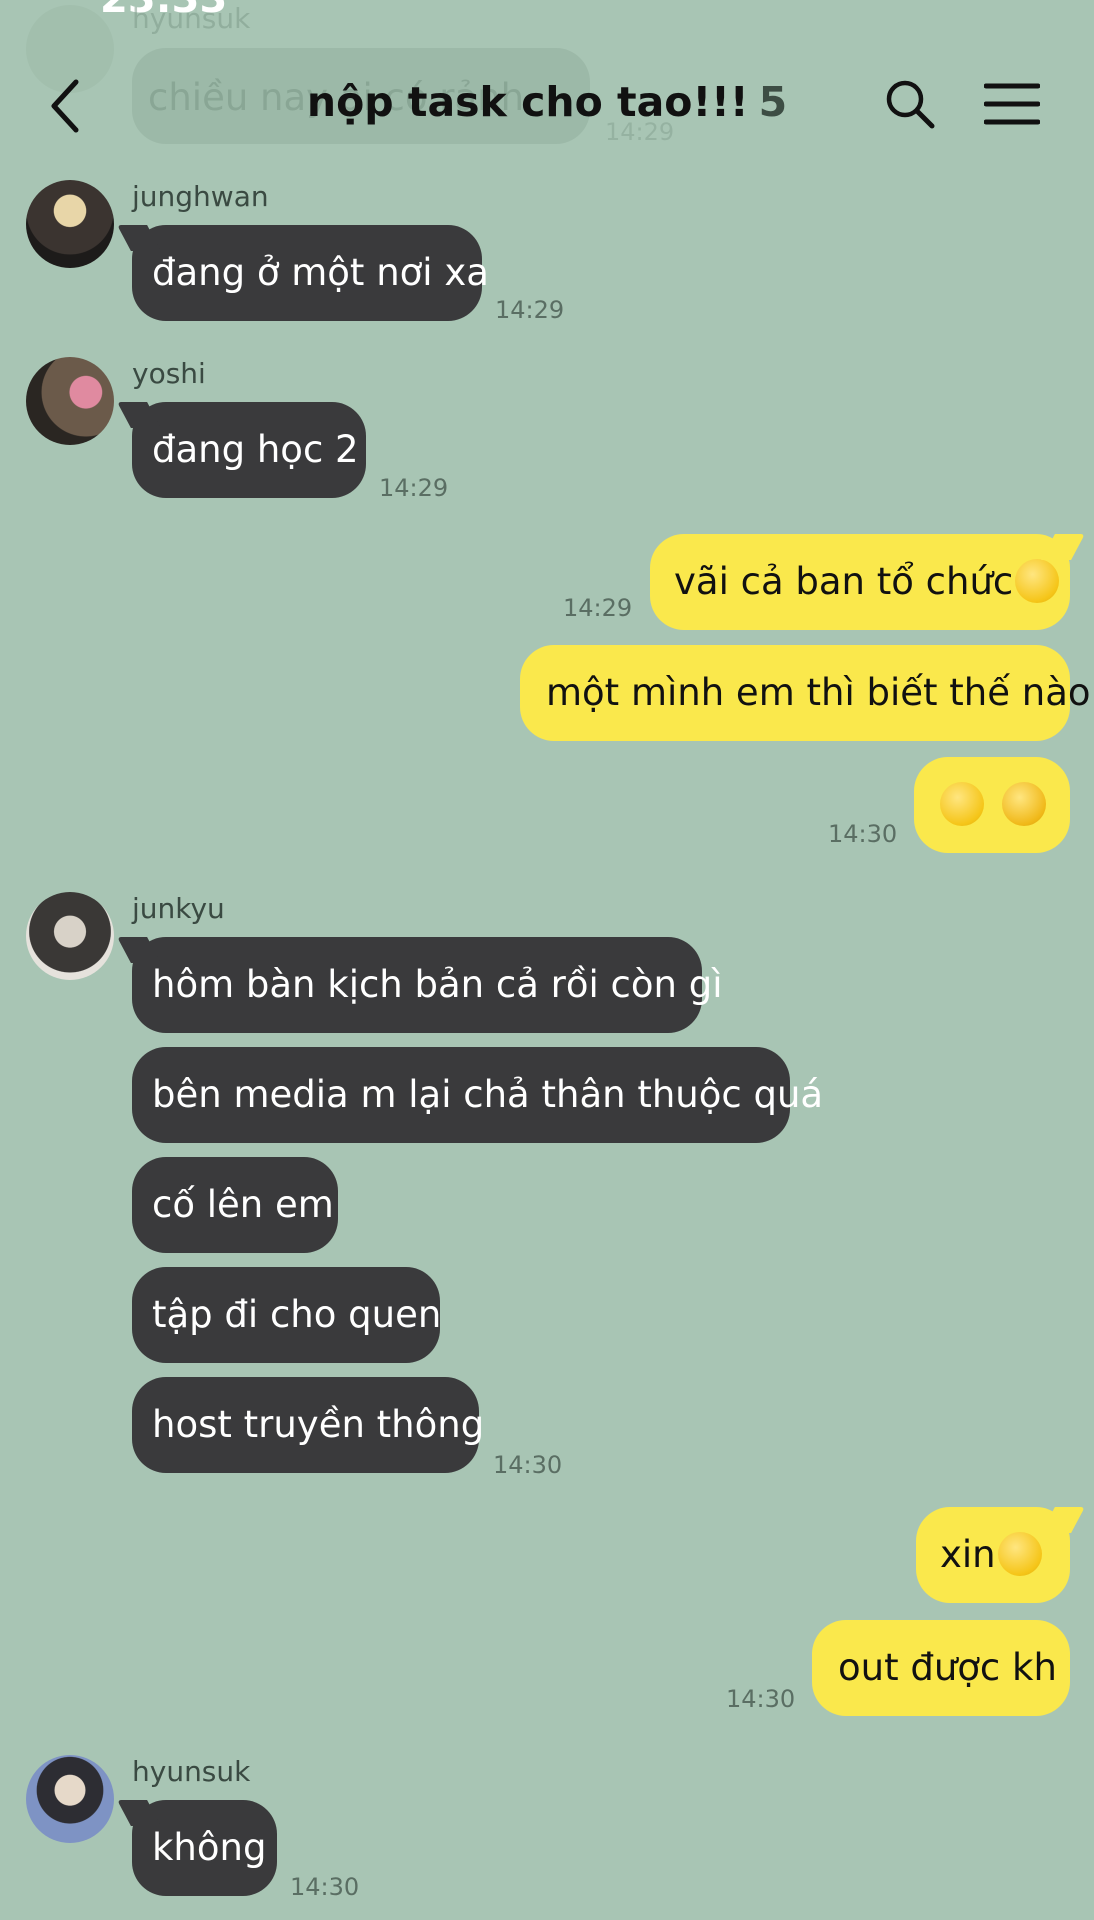 This screenshot has height=1920, width=1094. I want to click on sender-name: hyunsuk, so click(191, 1771).